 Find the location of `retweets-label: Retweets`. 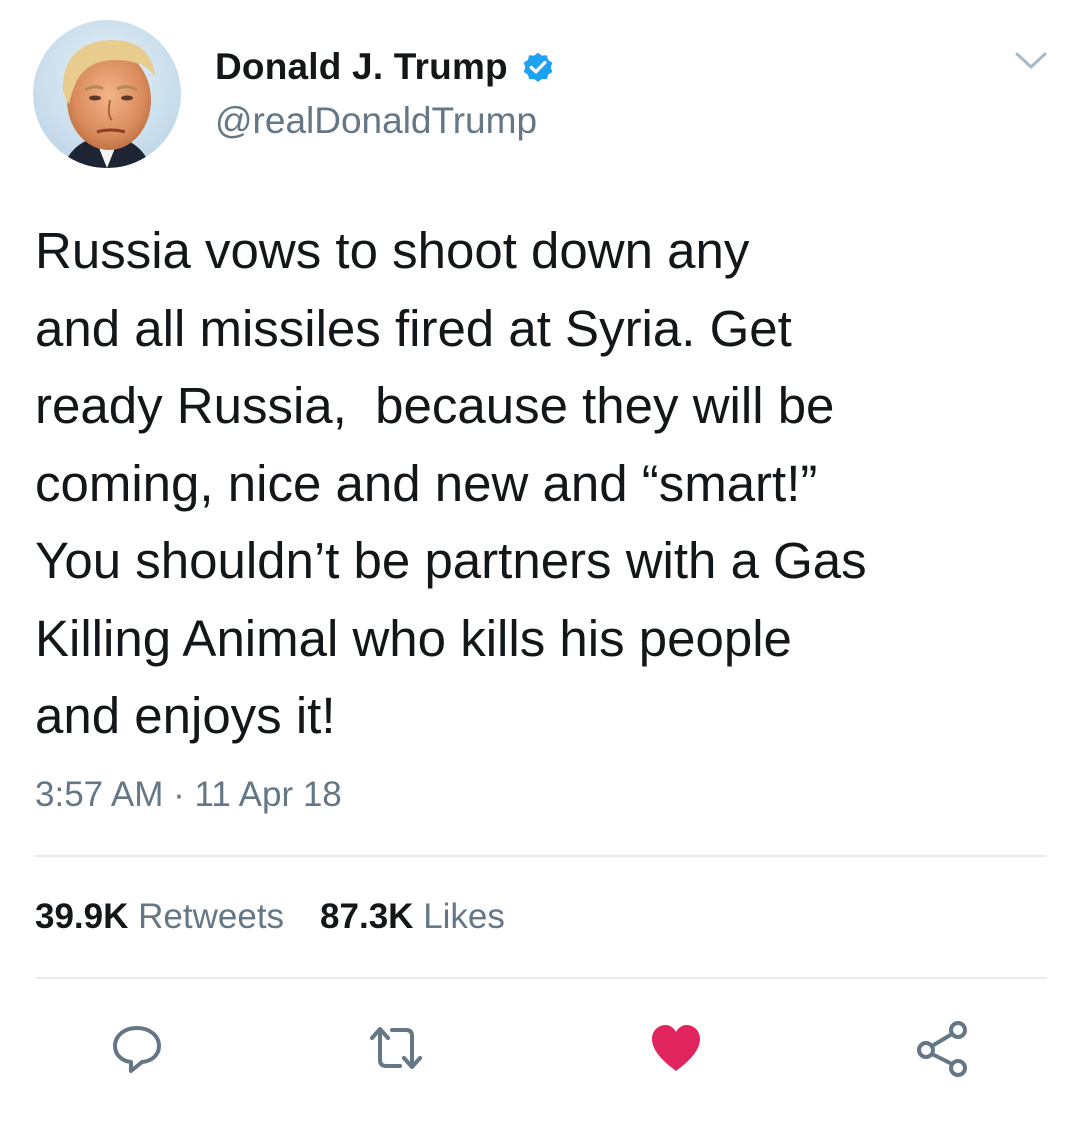

retweets-label: Retweets is located at coordinates (211, 916).